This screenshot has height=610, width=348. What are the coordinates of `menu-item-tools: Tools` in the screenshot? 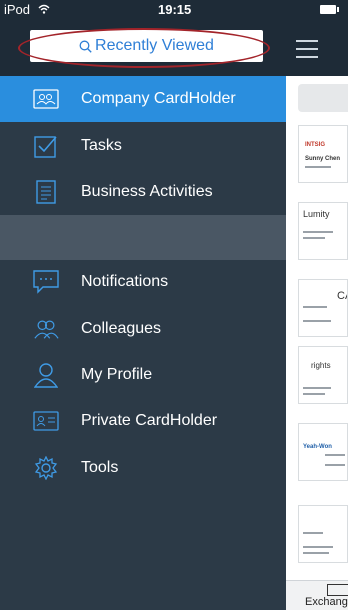 It's located at (143, 468).